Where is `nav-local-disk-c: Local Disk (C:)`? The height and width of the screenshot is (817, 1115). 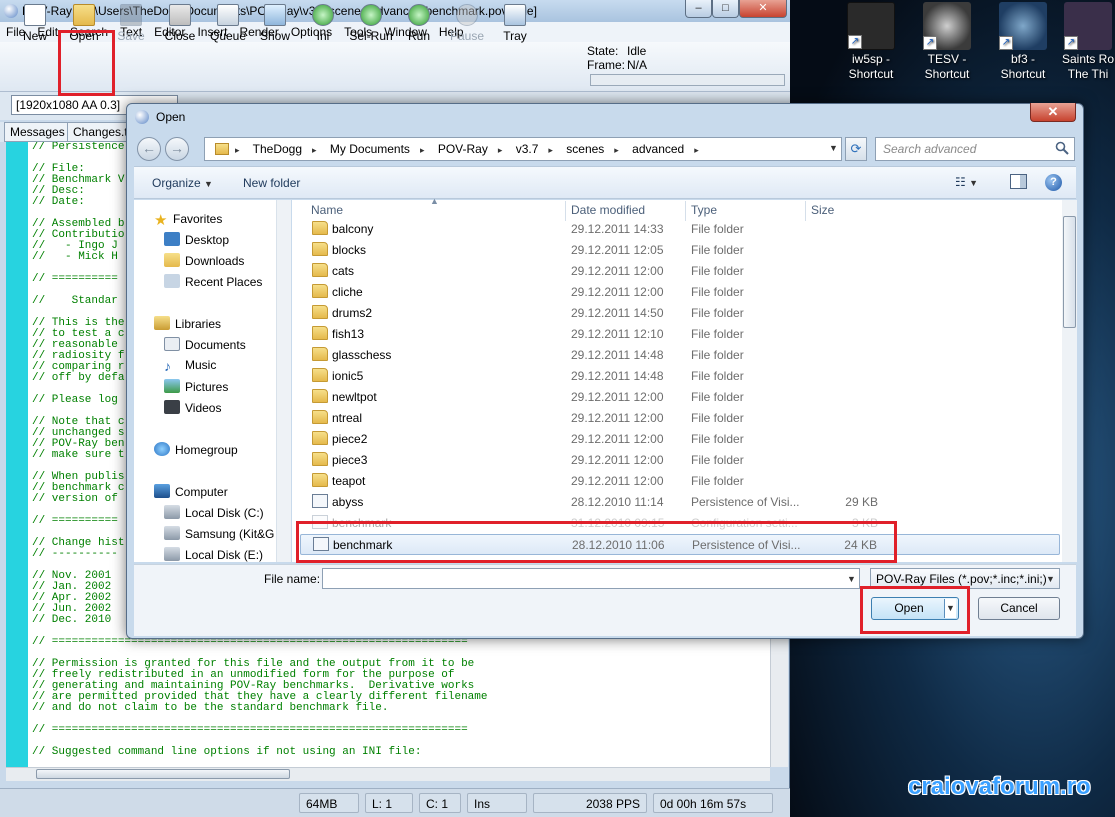 nav-local-disk-c: Local Disk (C:) is located at coordinates (214, 512).